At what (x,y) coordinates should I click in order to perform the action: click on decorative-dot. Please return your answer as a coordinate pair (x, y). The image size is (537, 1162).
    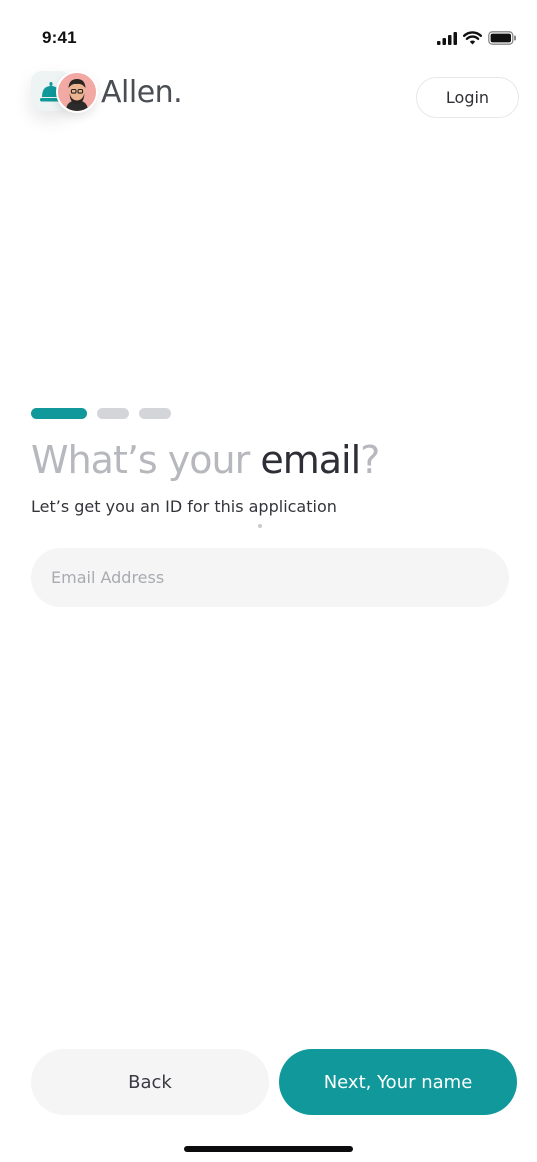
    Looking at the image, I should click on (260, 526).